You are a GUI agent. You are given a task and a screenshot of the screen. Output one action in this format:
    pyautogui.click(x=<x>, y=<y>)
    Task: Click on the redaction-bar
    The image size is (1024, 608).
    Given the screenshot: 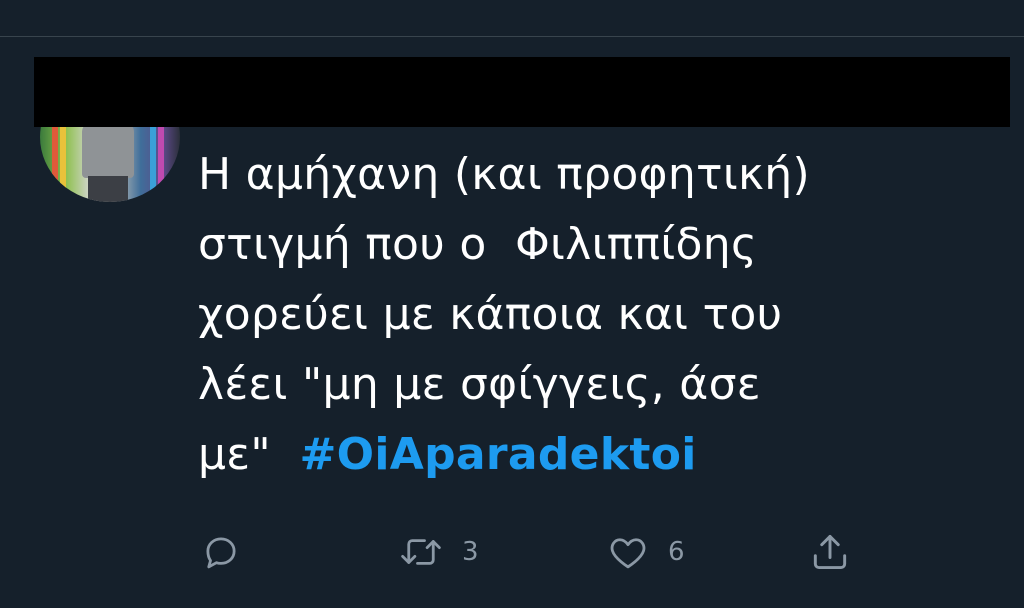 What is the action you would take?
    pyautogui.click(x=522, y=92)
    